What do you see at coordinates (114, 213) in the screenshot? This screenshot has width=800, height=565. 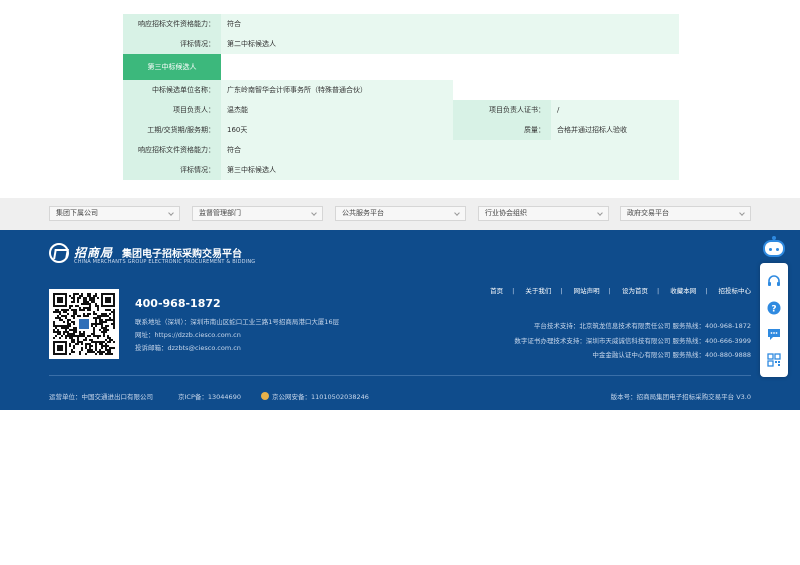 I see `select-group-companies: 集团下属公司` at bounding box center [114, 213].